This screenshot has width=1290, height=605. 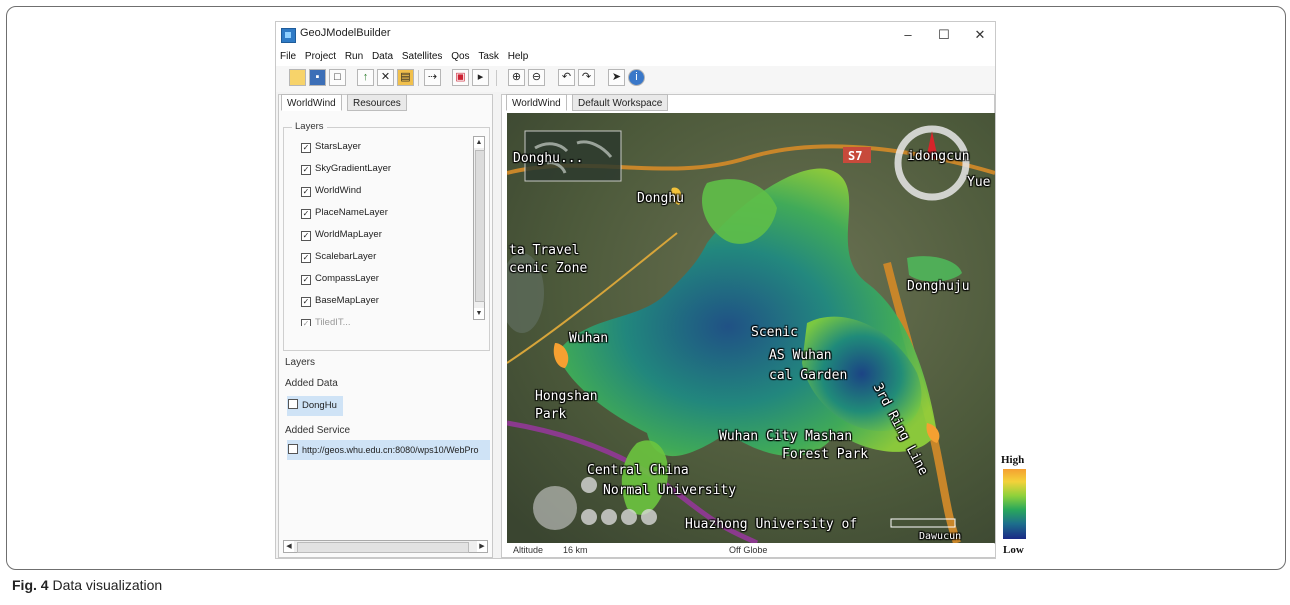 What do you see at coordinates (479, 142) in the screenshot?
I see `scroll-up-icon: ▲` at bounding box center [479, 142].